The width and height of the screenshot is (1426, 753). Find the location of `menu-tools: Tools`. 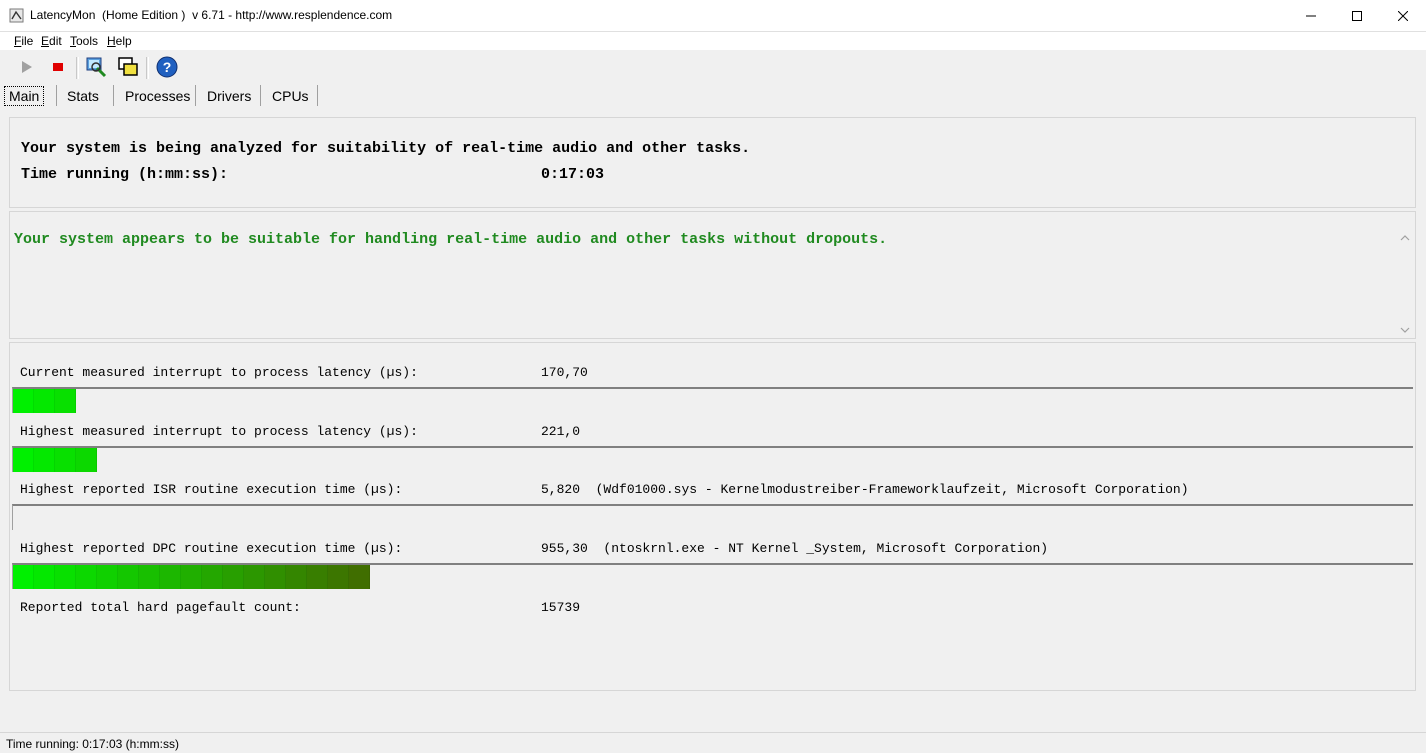

menu-tools: Tools is located at coordinates (84, 41).